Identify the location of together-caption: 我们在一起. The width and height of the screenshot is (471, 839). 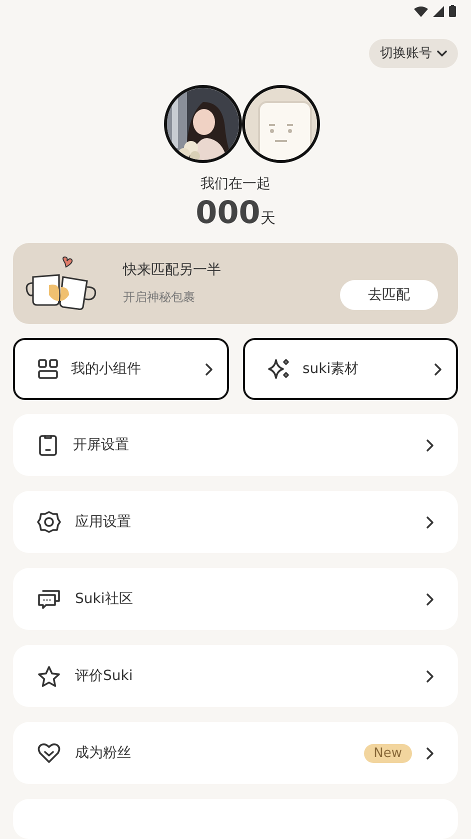
(236, 183).